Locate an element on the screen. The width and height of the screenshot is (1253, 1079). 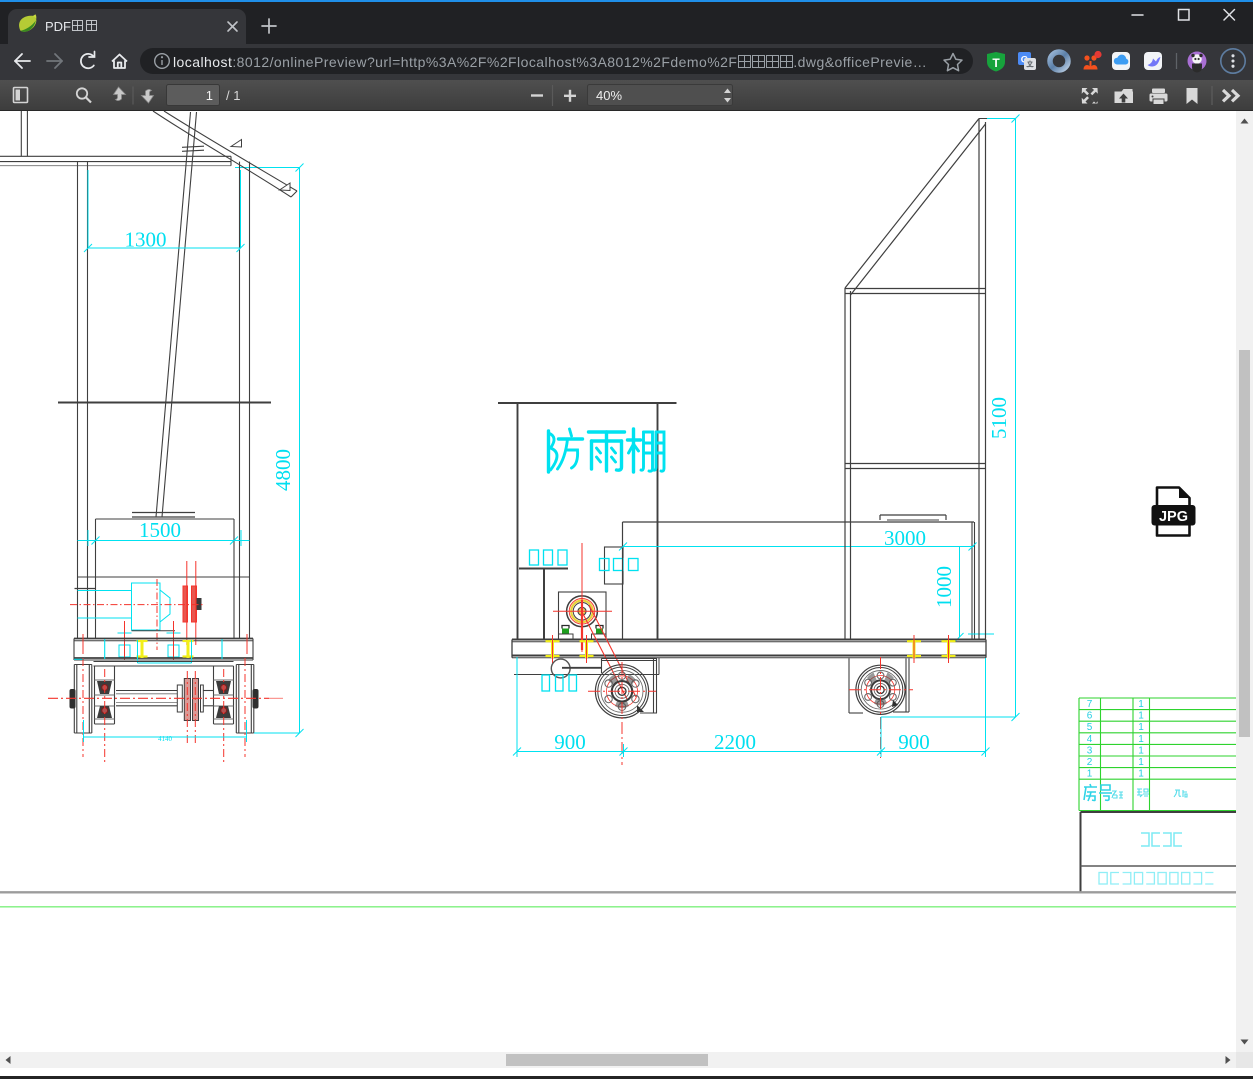
svg-text: 1500 is located at coordinates (160, 530).